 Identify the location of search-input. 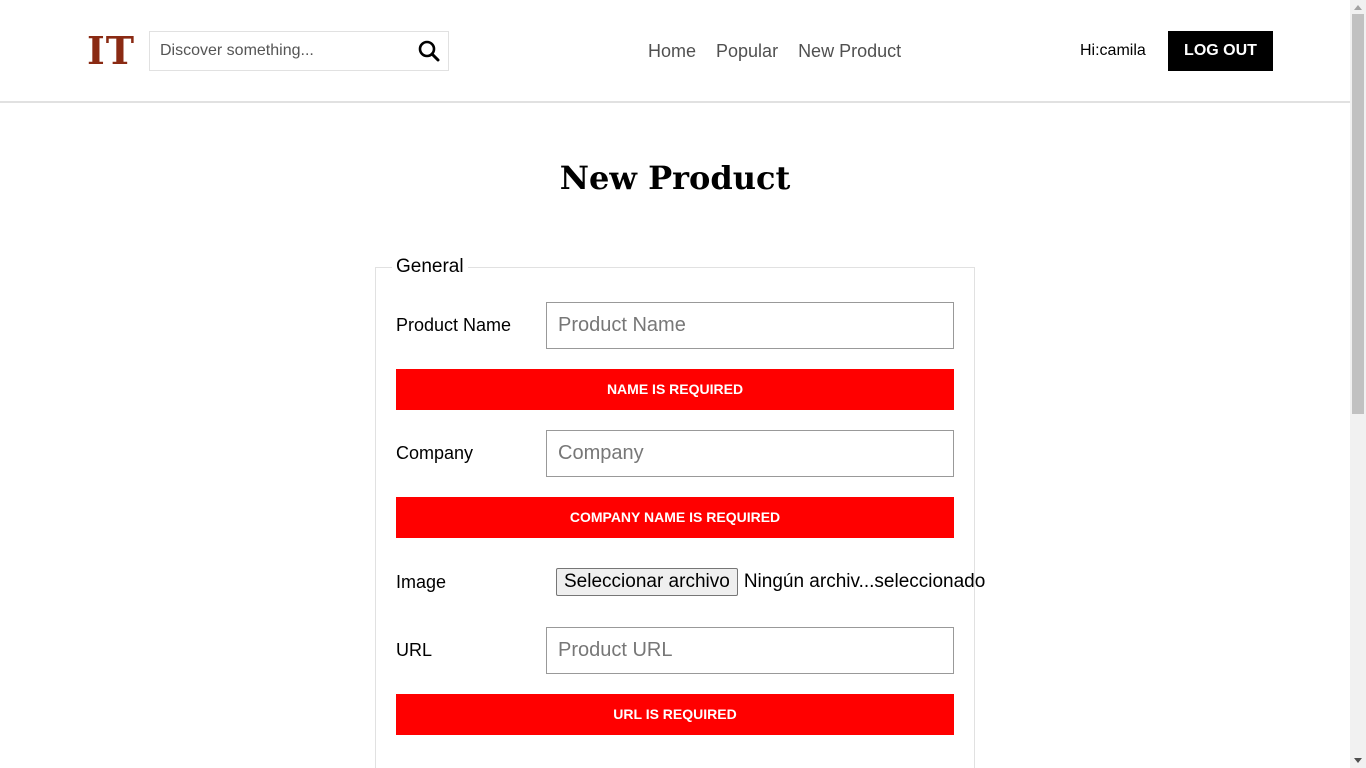
(280, 51).